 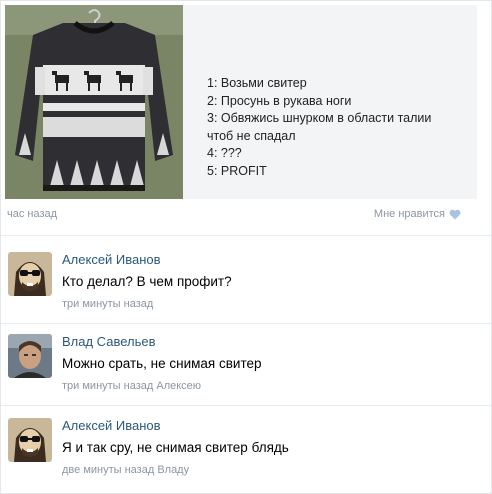 I want to click on caption-line: 4: ???, so click(x=224, y=153).